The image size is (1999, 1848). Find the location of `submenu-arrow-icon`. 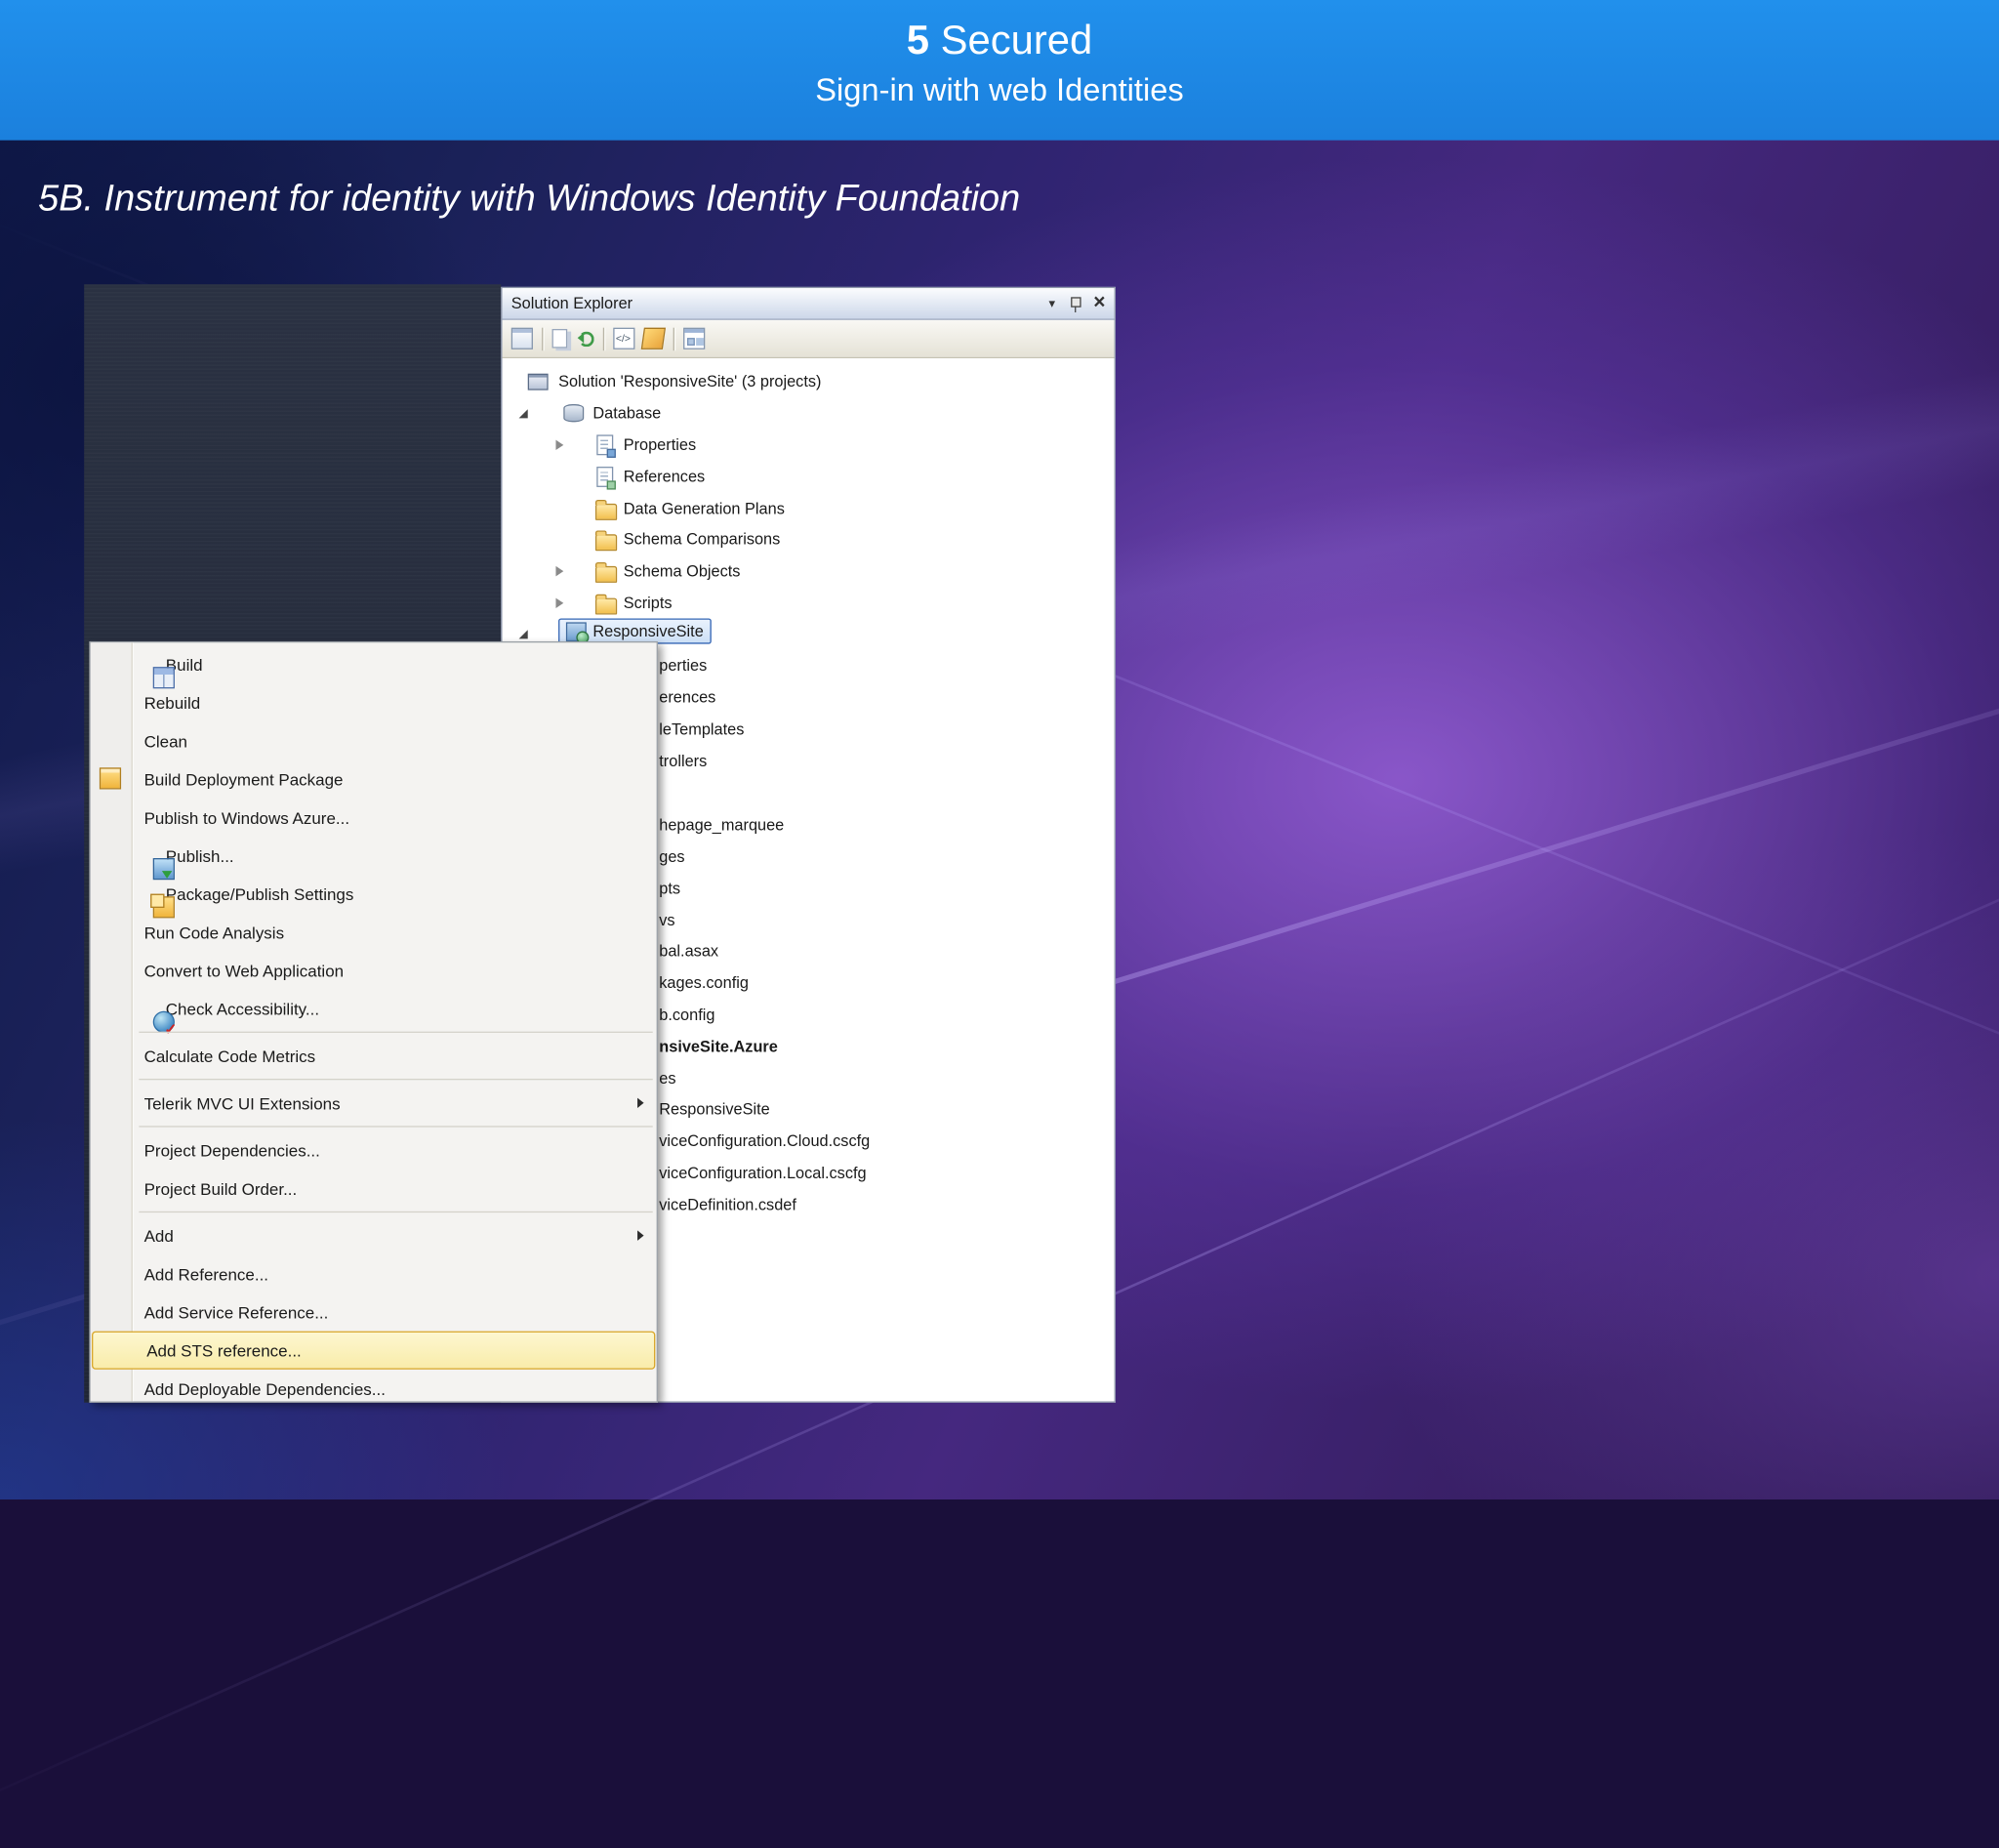

submenu-arrow-icon is located at coordinates (640, 1103).